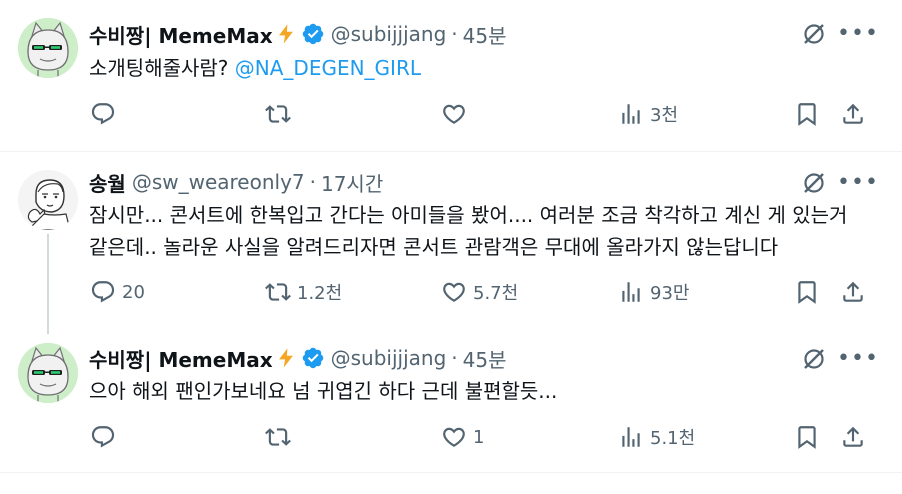 This screenshot has height=494, width=902. What do you see at coordinates (451, 472) in the screenshot?
I see `tweet-divider` at bounding box center [451, 472].